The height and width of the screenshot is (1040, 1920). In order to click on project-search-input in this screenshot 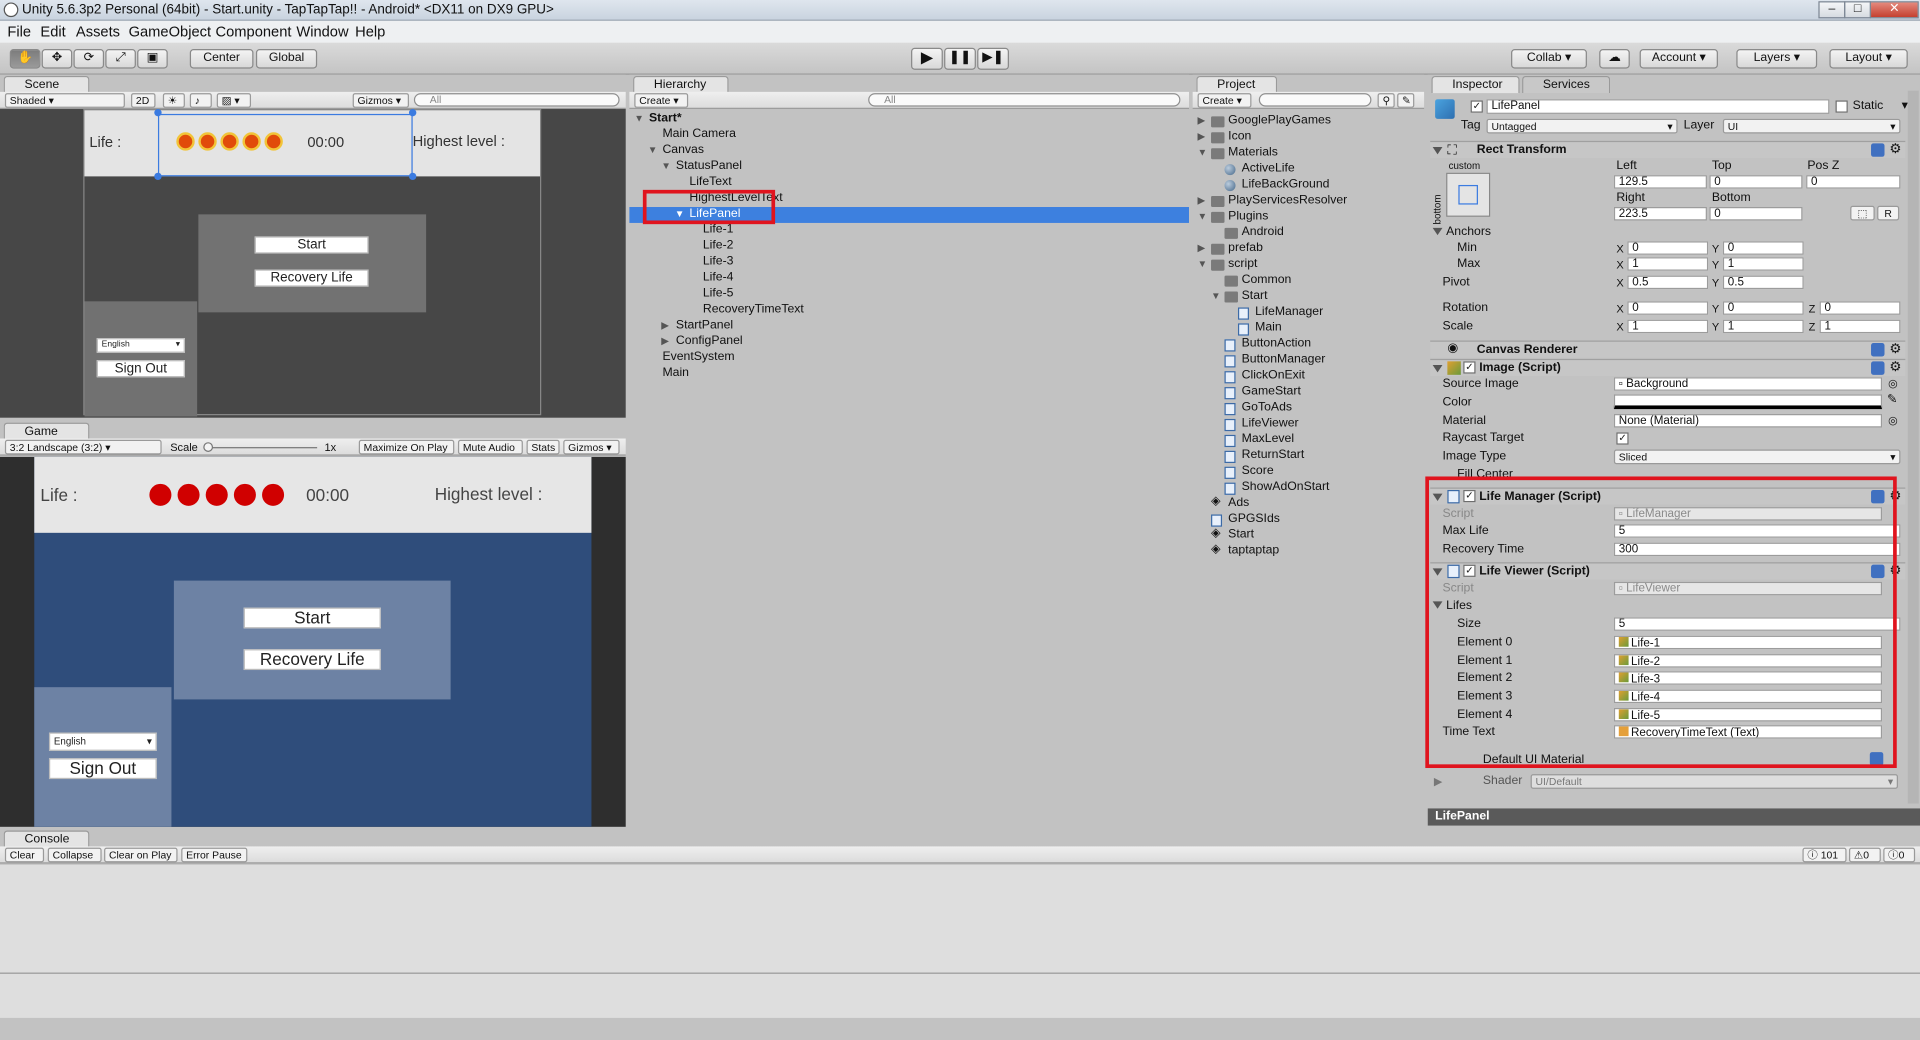, I will do `click(1315, 100)`.